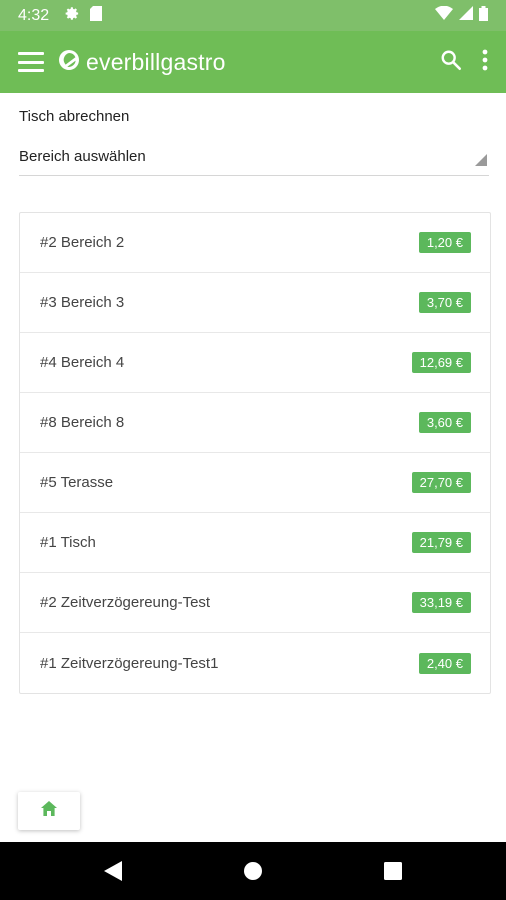 This screenshot has height=900, width=506. What do you see at coordinates (129, 663) in the screenshot?
I see `table-name: #1 Zeitverzögereung-Test1` at bounding box center [129, 663].